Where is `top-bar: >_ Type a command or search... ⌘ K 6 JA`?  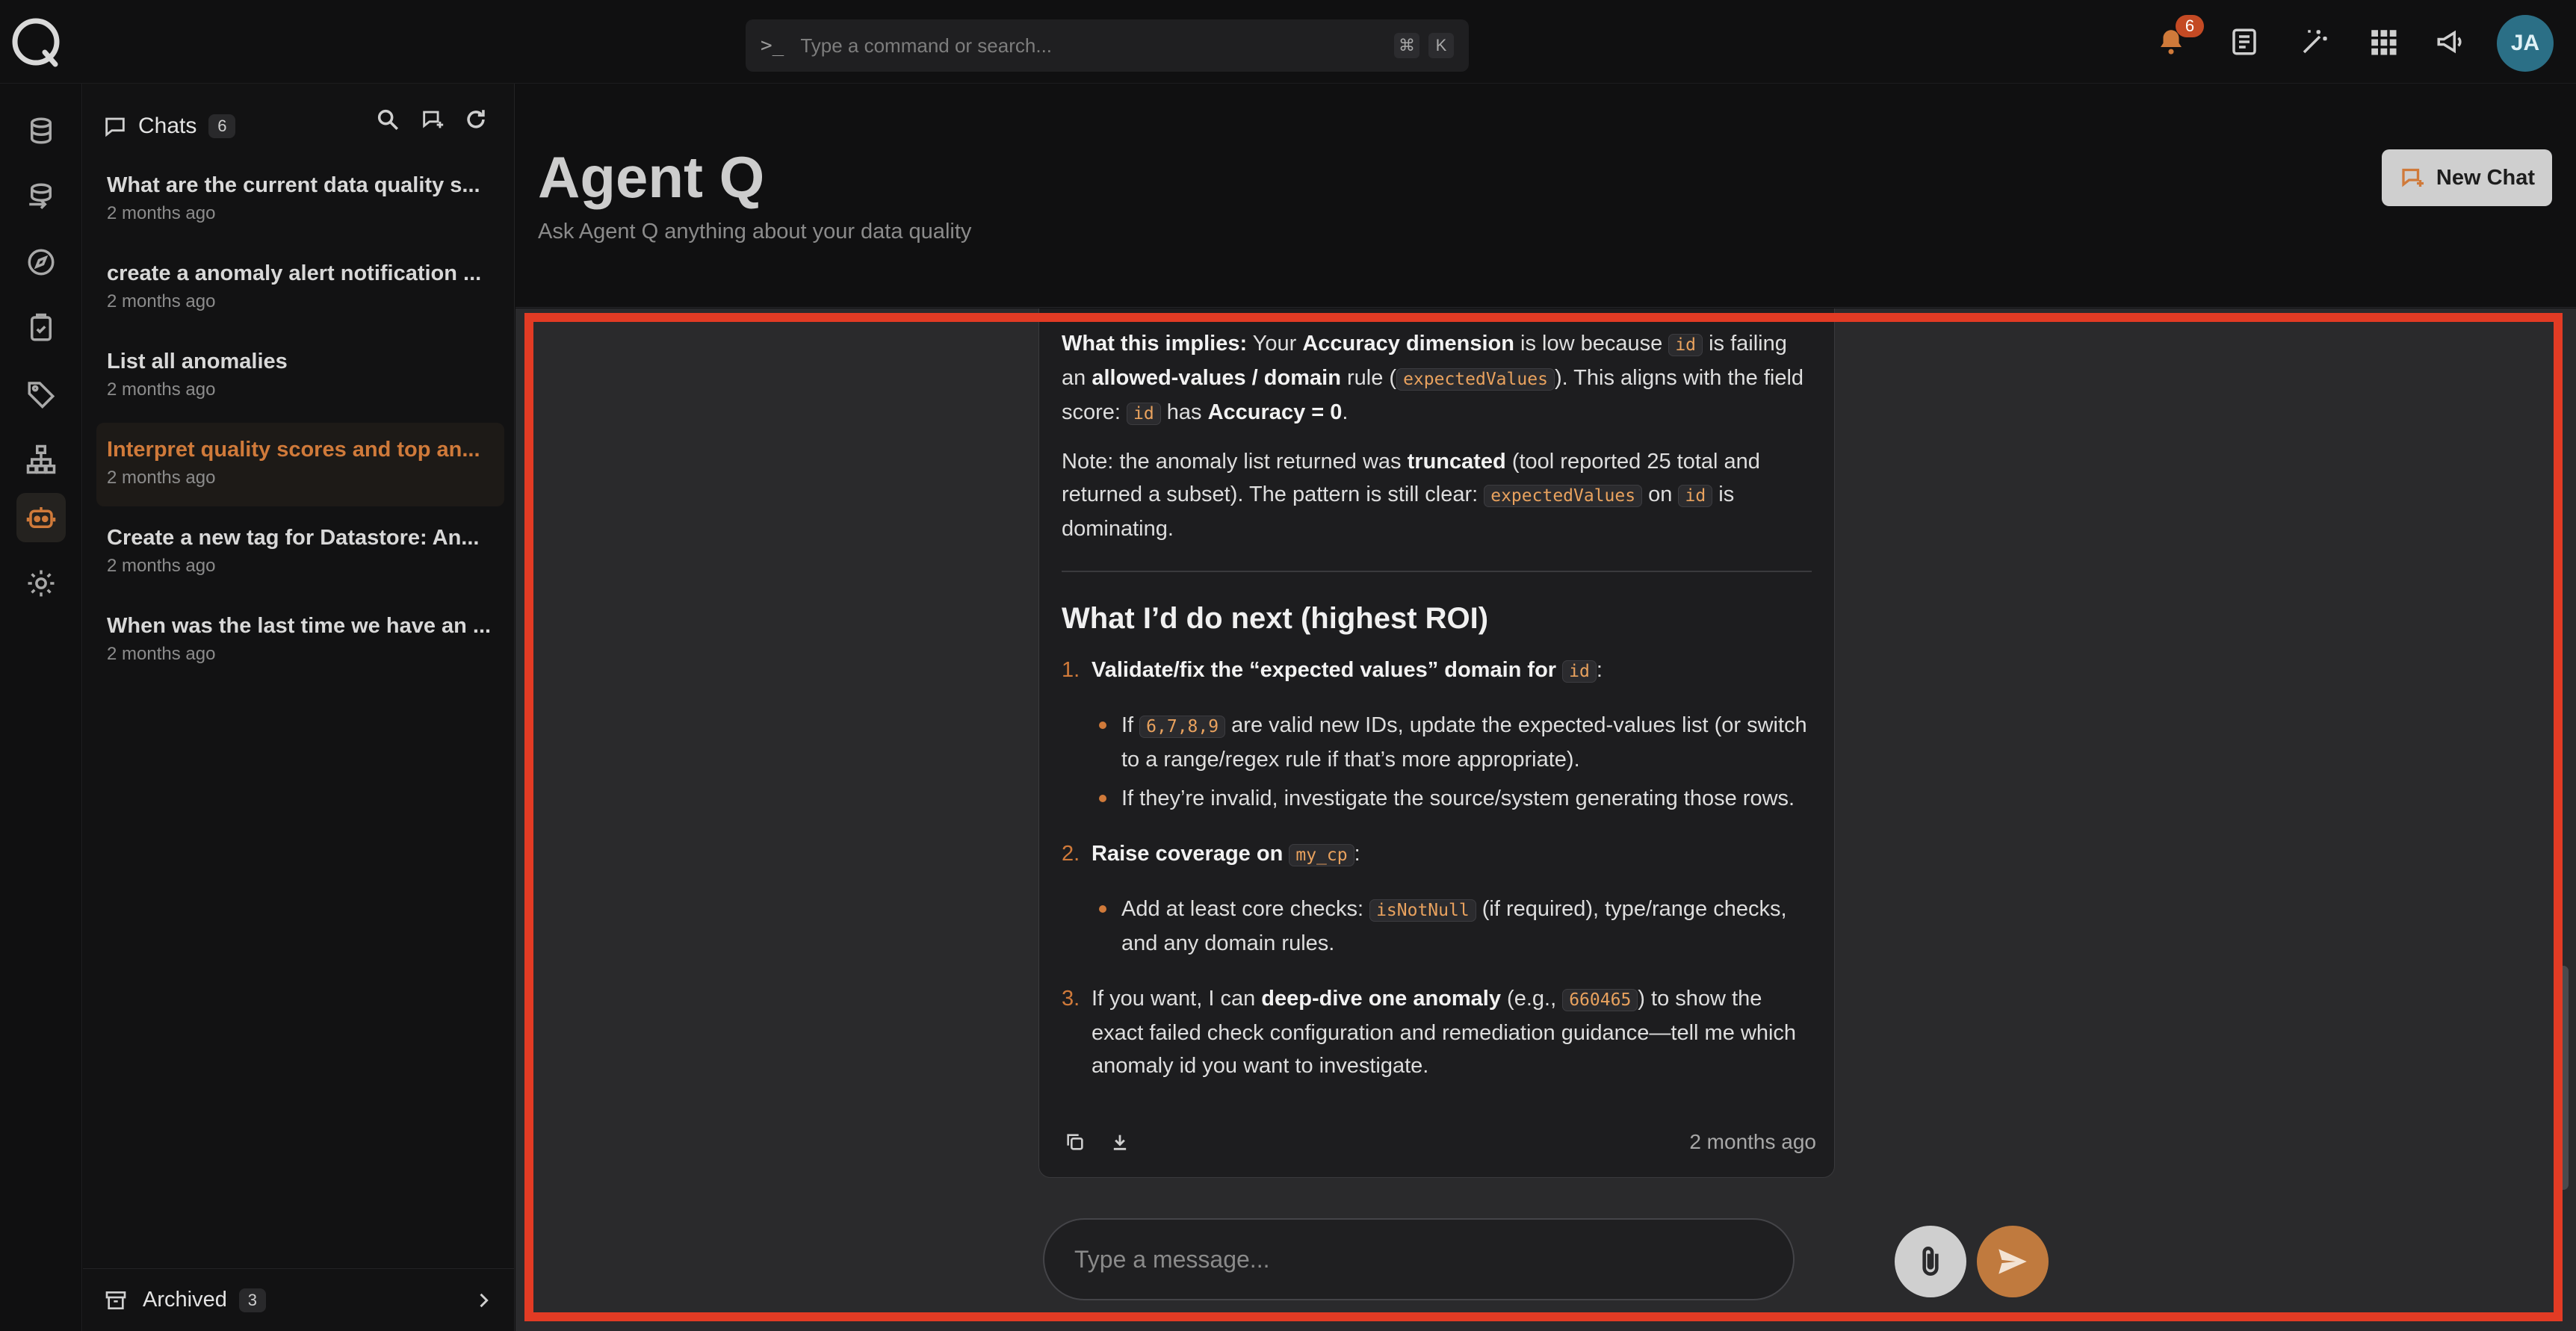
top-bar: >_ Type a command or search... ⌘ K 6 JA is located at coordinates (1288, 42).